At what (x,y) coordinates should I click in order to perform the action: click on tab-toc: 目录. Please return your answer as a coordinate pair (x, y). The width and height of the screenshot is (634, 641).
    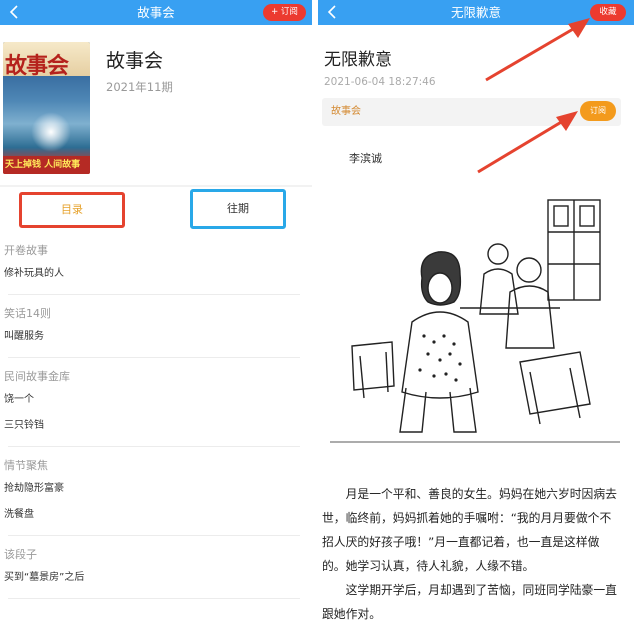
    Looking at the image, I should click on (72, 210).